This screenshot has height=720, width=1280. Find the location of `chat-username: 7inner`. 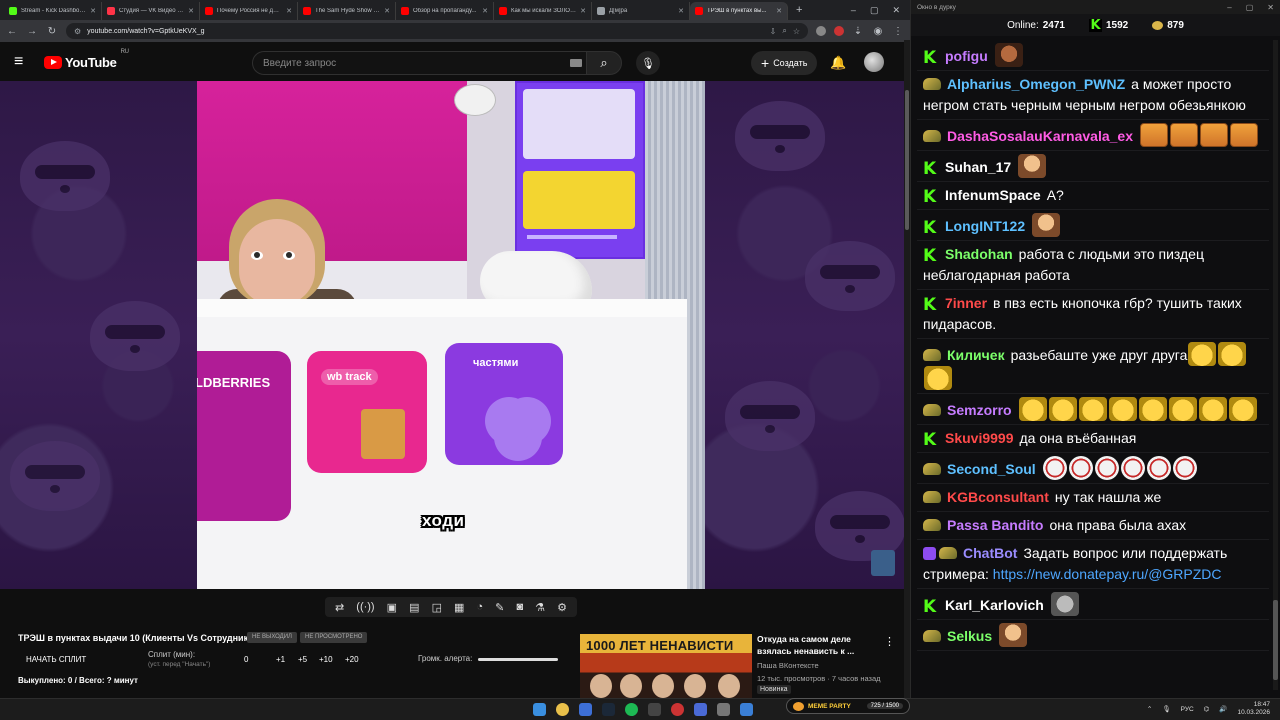

chat-username: 7inner is located at coordinates (966, 303).